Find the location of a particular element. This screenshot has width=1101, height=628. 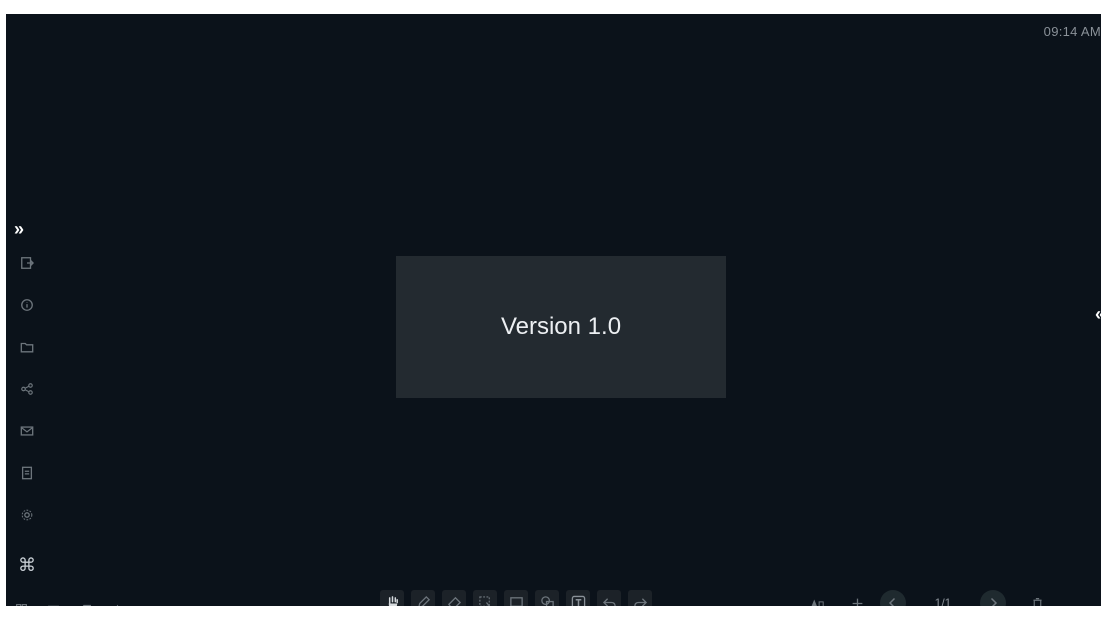

previous-page-button is located at coordinates (893, 598).